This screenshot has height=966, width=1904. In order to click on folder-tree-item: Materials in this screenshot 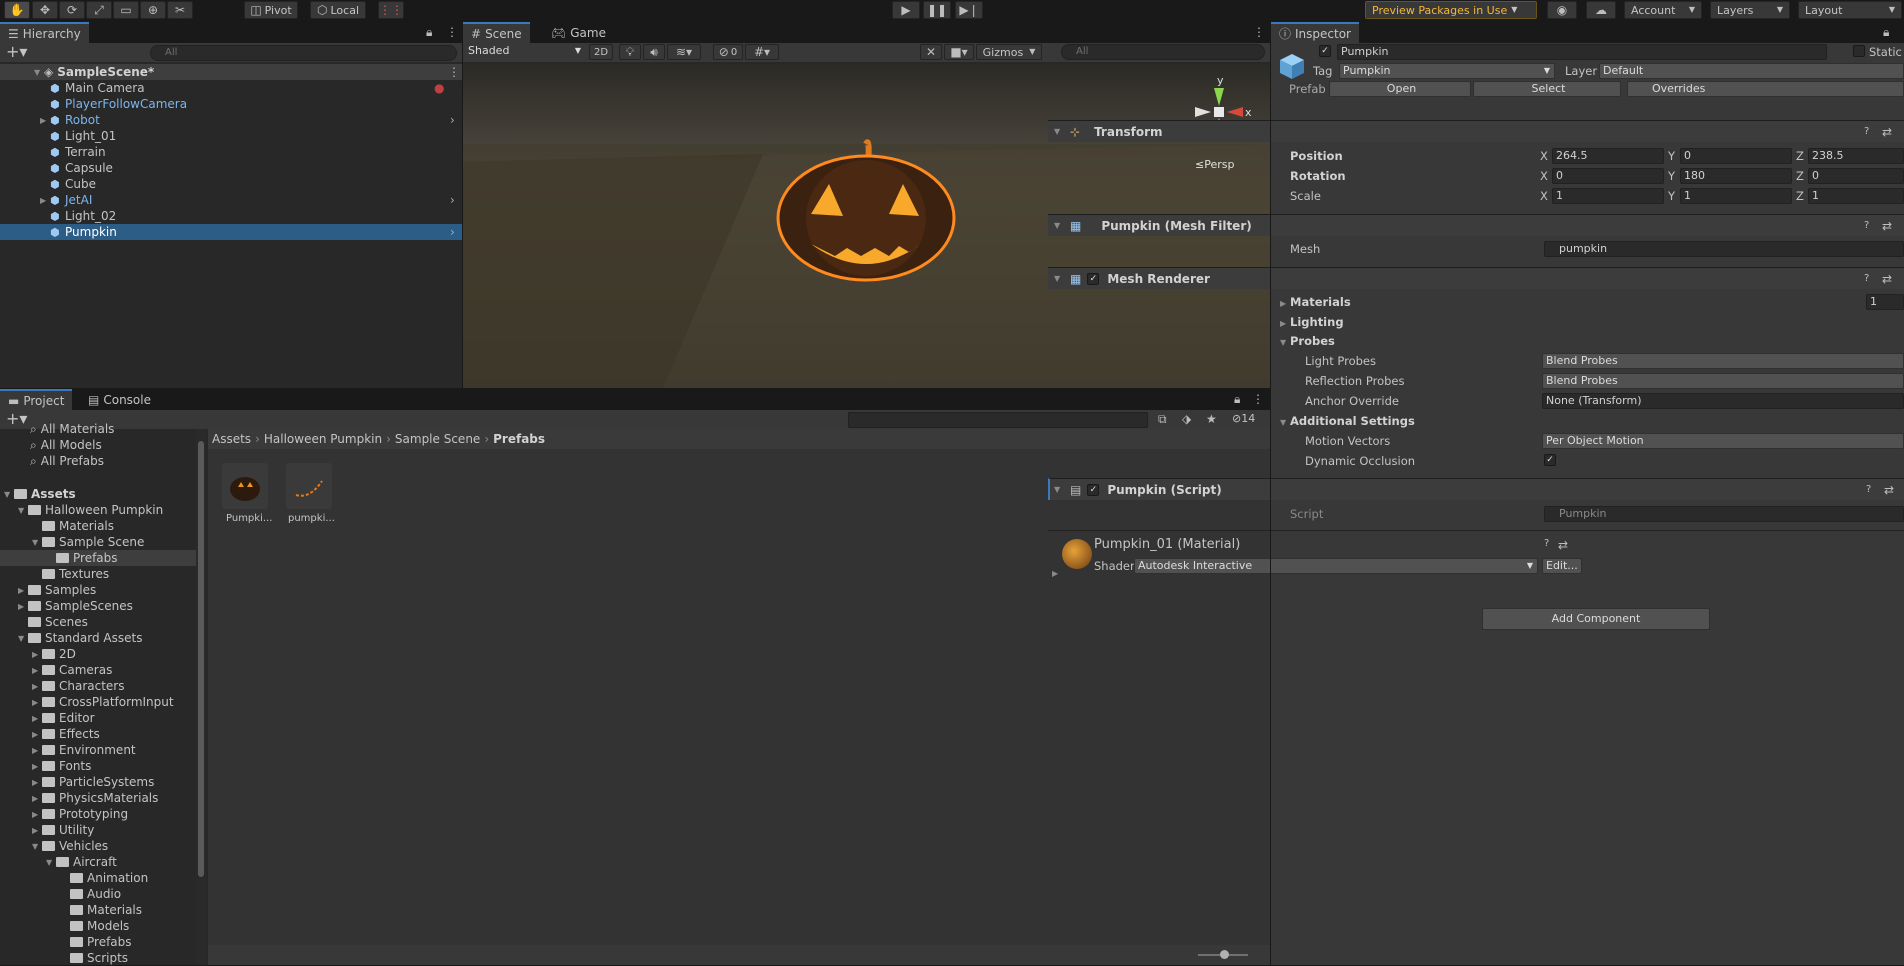, I will do `click(98, 910)`.